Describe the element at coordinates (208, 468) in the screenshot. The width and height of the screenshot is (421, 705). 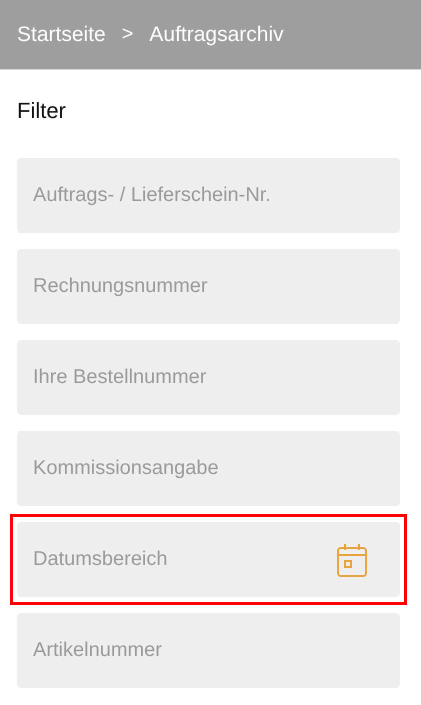
I see `input-field: Kommissionsangabe` at that location.